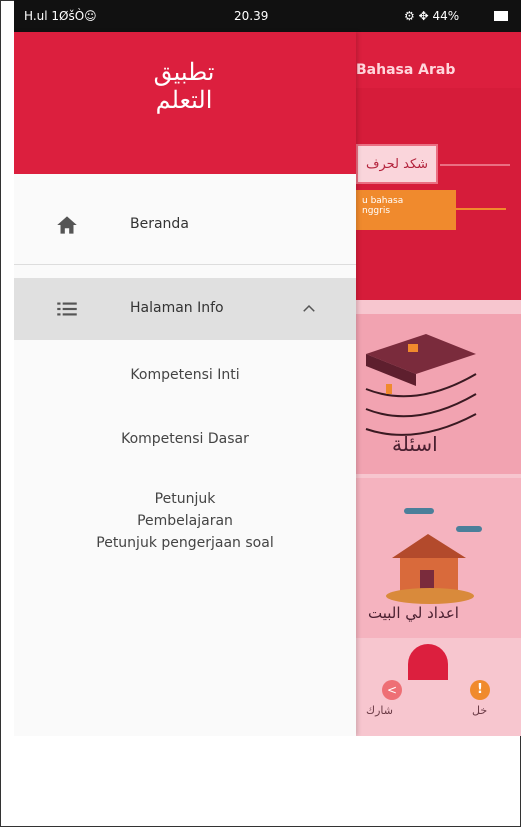 The width and height of the screenshot is (521, 827). I want to click on sub-item-kompetensi-inti: Kompetensi Inti, so click(185, 375).